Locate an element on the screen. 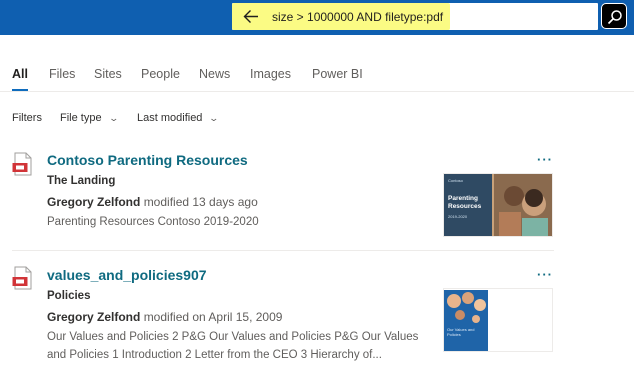 Image resolution: width=634 pixels, height=369 pixels. result-site: Policies is located at coordinates (68, 296).